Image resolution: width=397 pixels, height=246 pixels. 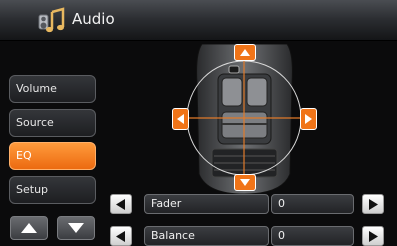 What do you see at coordinates (52, 190) in the screenshot?
I see `sidebar-item-setup: Setup` at bounding box center [52, 190].